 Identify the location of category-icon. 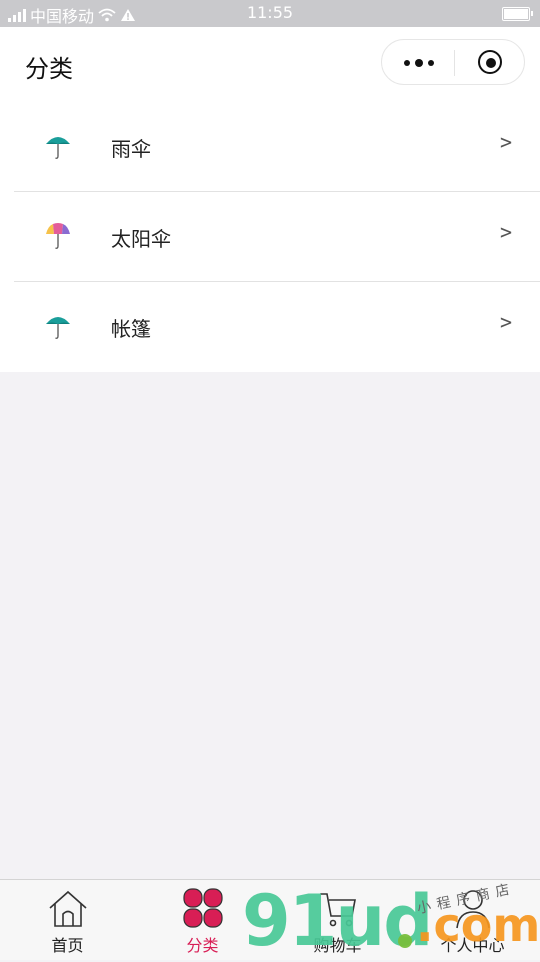
(203, 908).